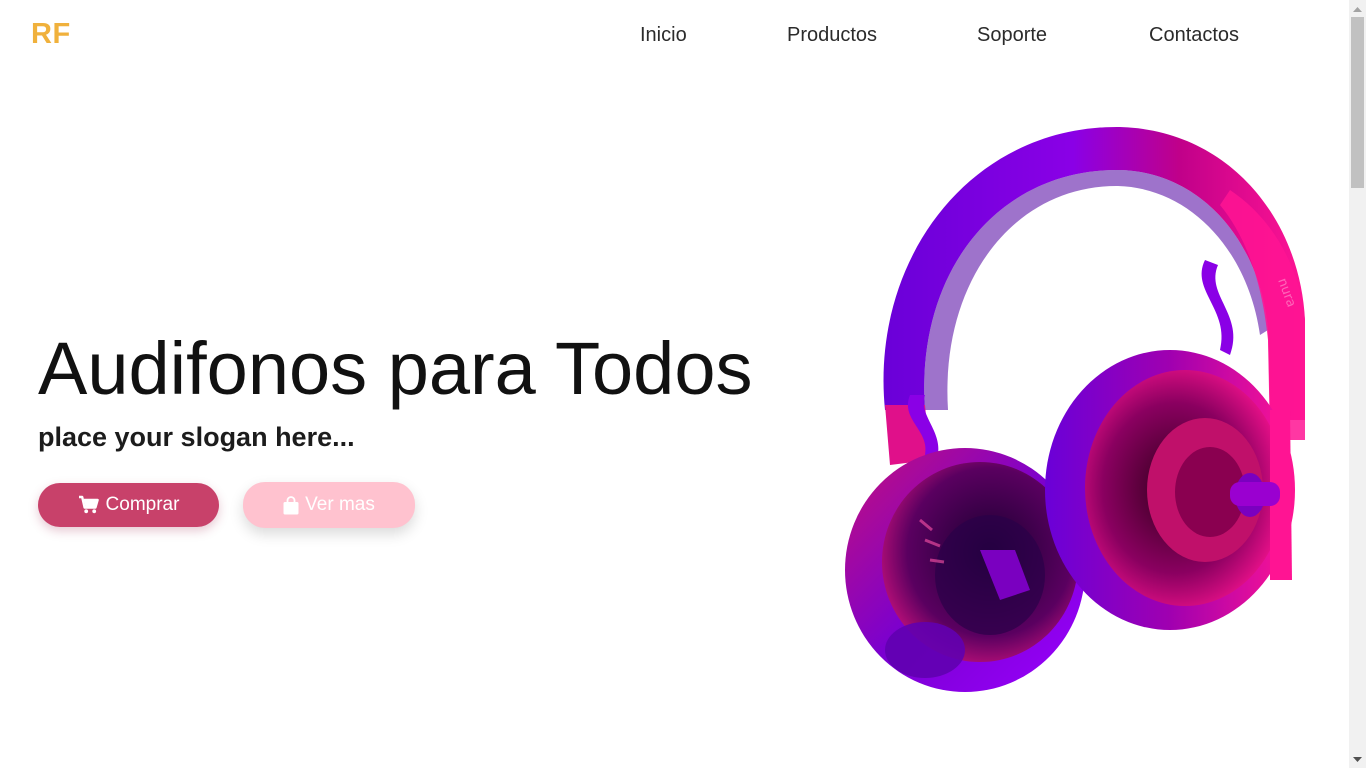  I want to click on see-more-button: Ver mas, so click(329, 505).